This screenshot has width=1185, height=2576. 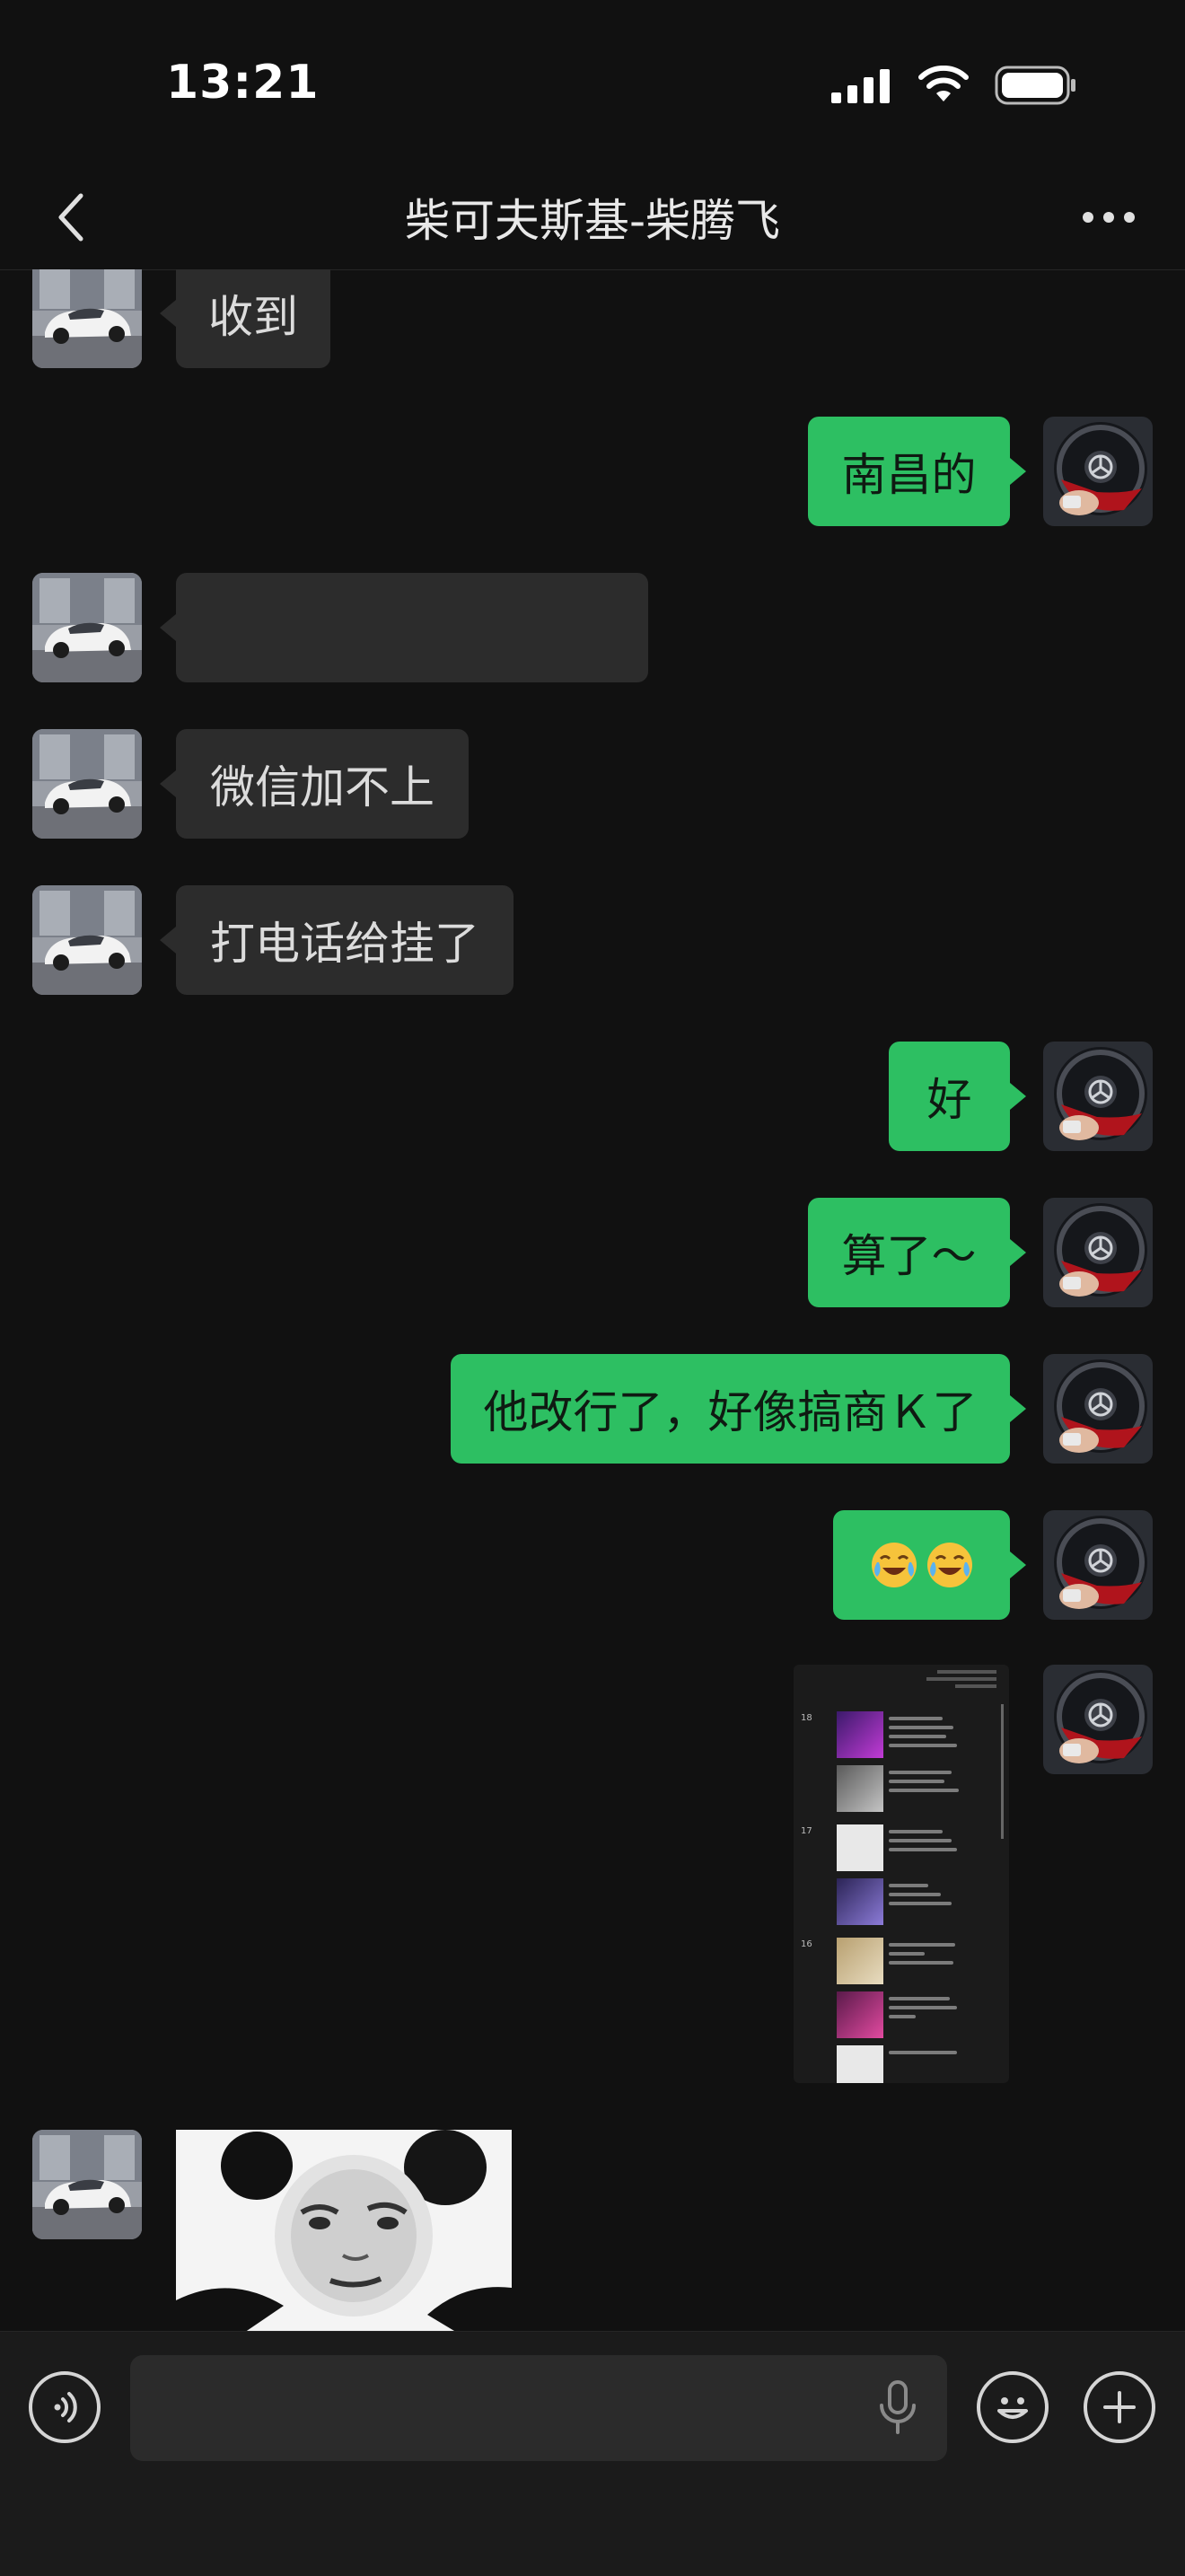 I want to click on screenshot-date: 16, so click(x=806, y=1944).